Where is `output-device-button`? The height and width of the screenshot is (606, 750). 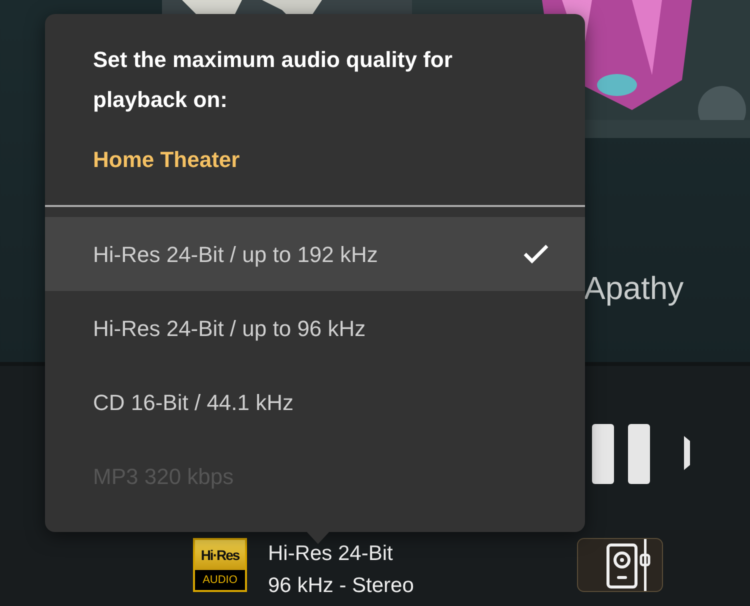
output-device-button is located at coordinates (620, 565).